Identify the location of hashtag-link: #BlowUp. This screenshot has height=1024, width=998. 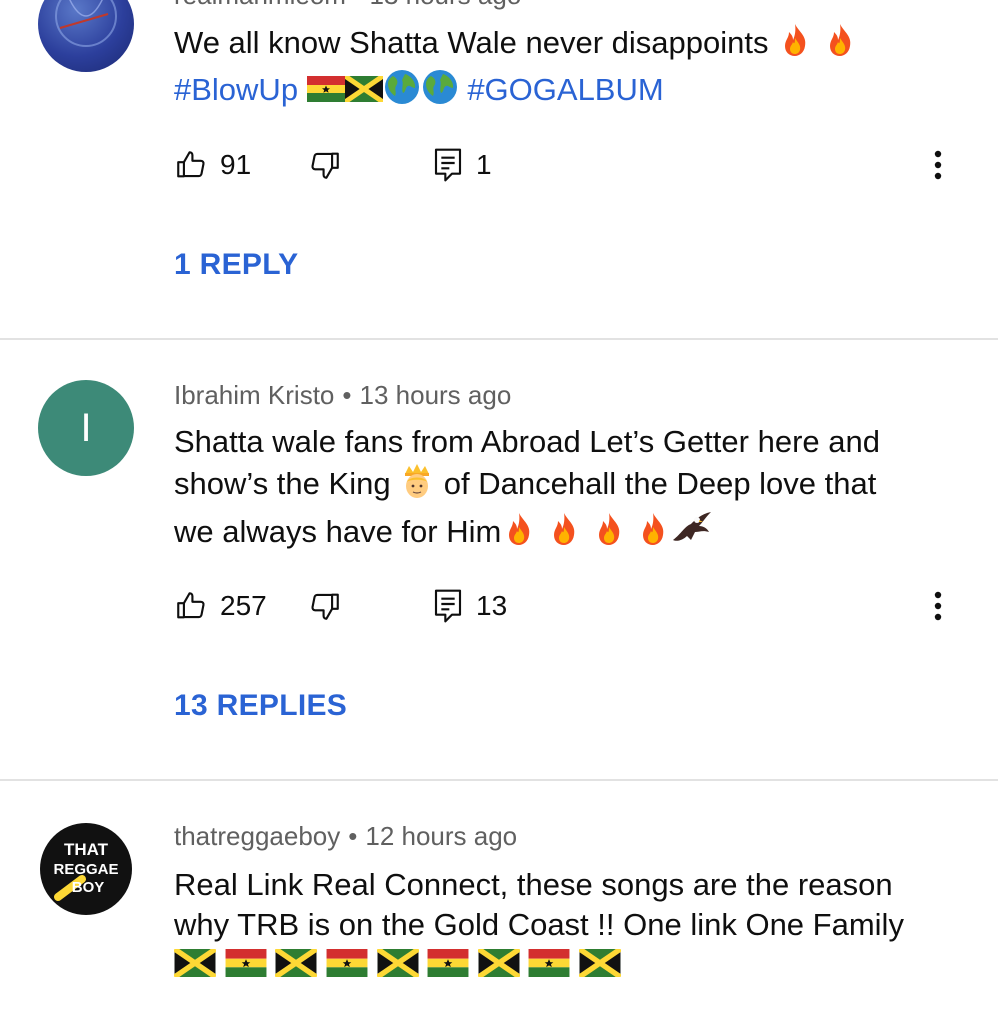
(236, 89).